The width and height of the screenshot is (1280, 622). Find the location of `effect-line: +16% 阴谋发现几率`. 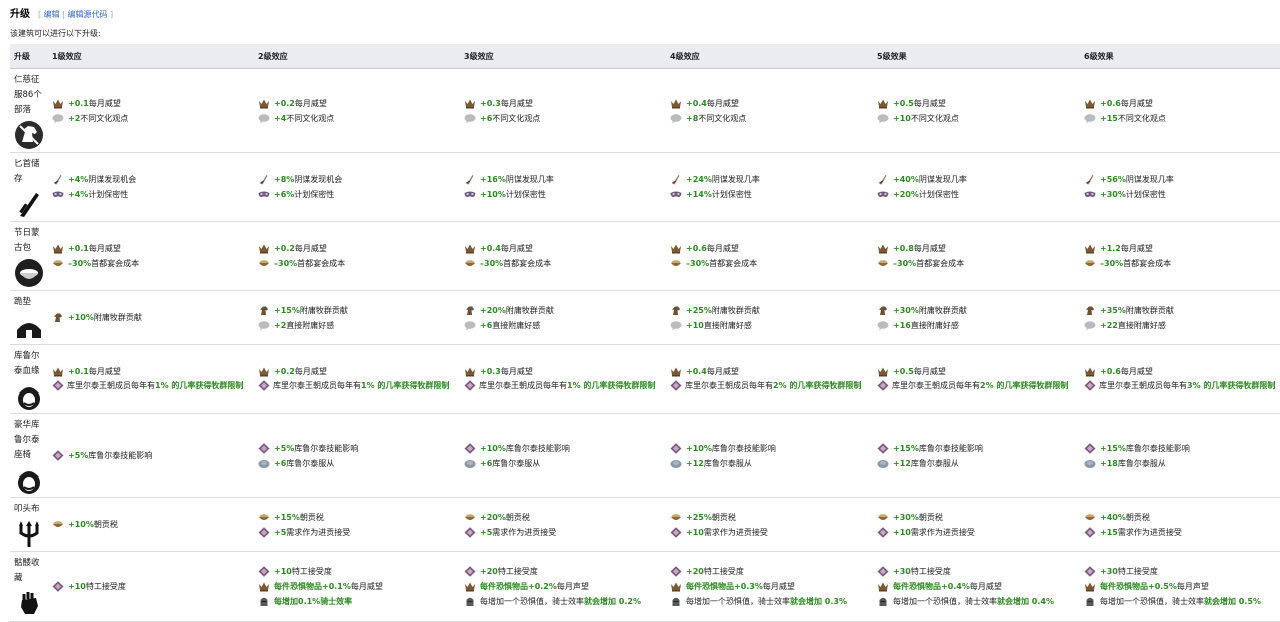

effect-line: +16% 阴谋发现几率 is located at coordinates (563, 179).